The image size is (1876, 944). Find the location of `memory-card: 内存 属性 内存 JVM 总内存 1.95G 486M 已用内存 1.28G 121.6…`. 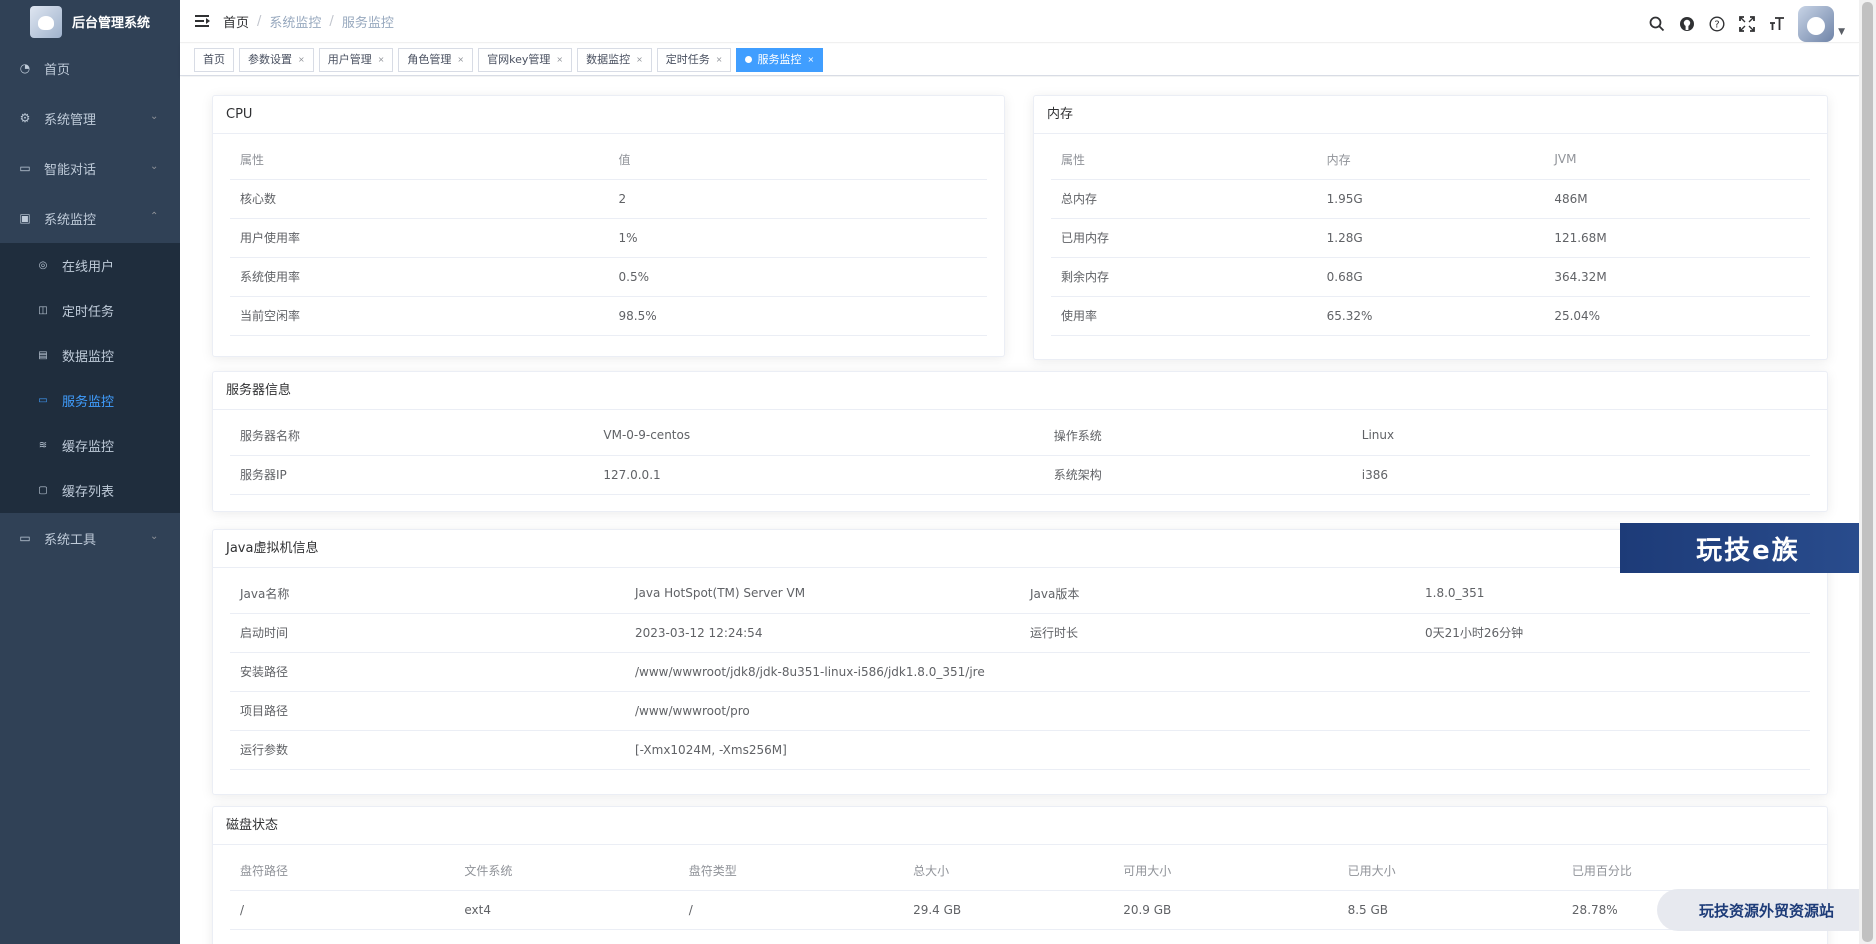

memory-card: 内存 属性 内存 JVM 总内存 1.95G 486M 已用内存 1.28G 121.6… is located at coordinates (1430, 227).